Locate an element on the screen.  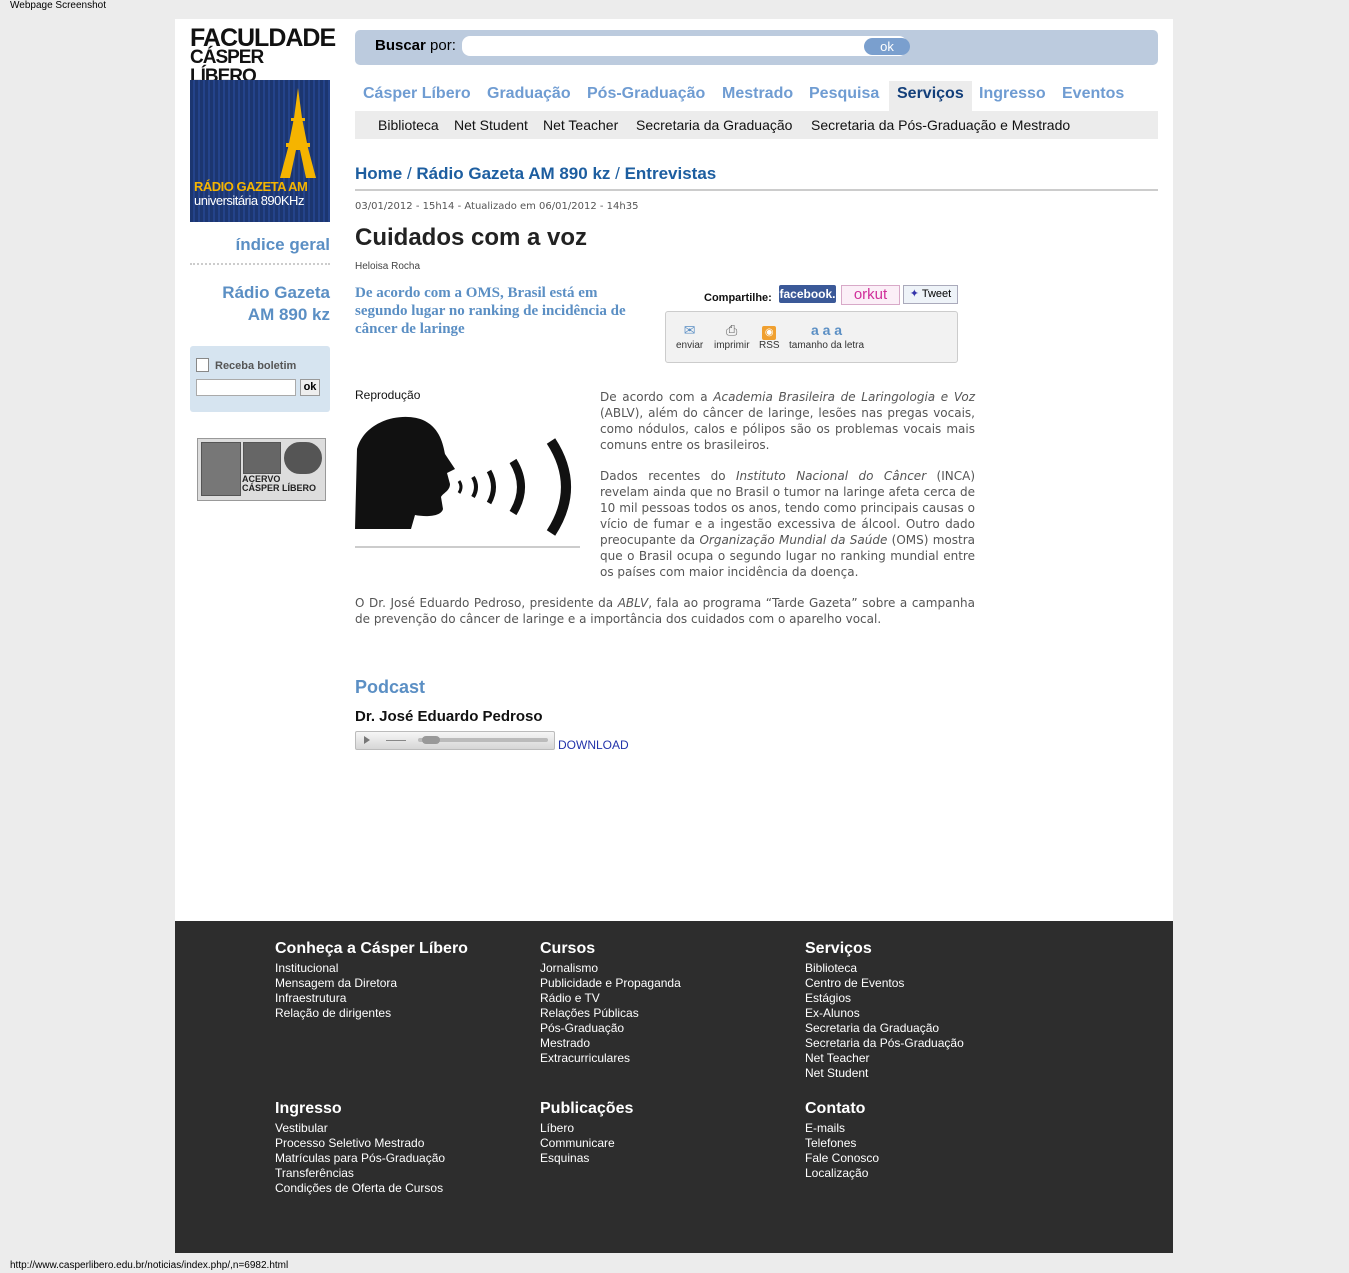
indice-geral-link: índice geral is located at coordinates (283, 245).